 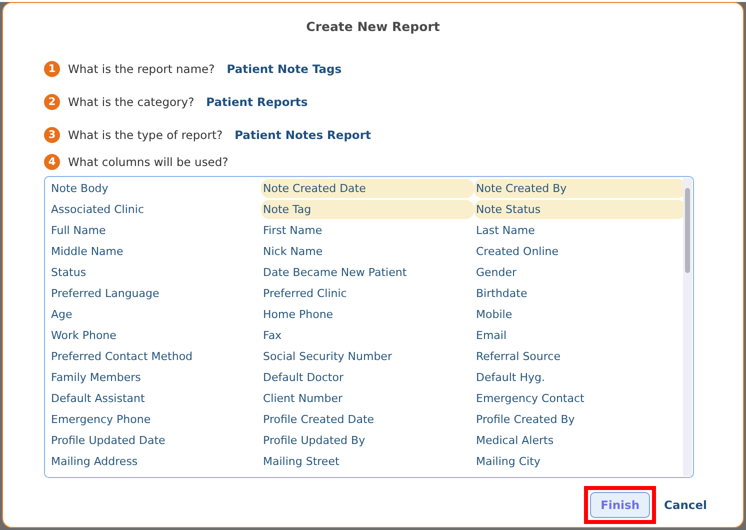 What do you see at coordinates (580, 461) in the screenshot?
I see `column-option: Mailing City` at bounding box center [580, 461].